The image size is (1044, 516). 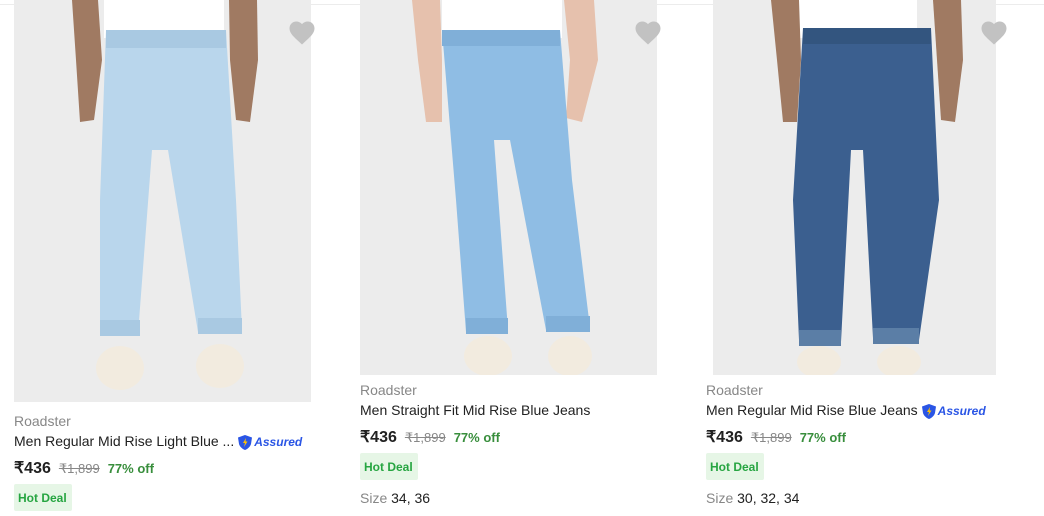 I want to click on size-info: Size 30, 32, 34, so click(x=752, y=498).